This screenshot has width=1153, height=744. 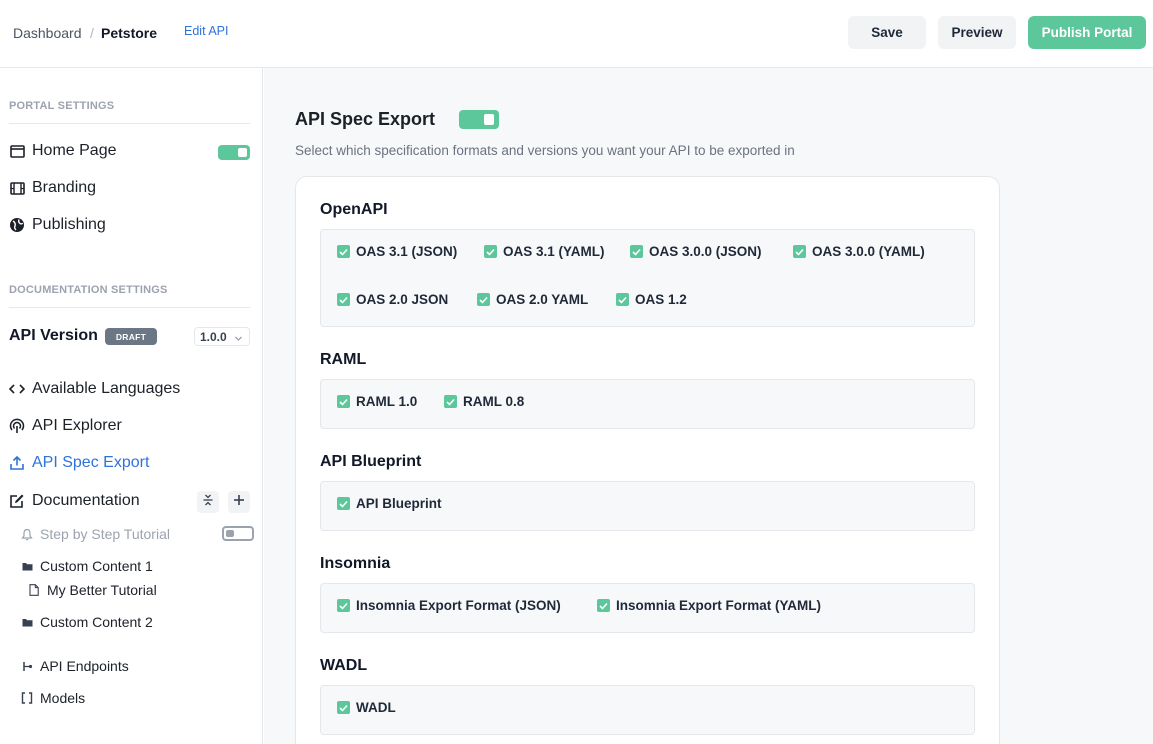 What do you see at coordinates (96, 566) in the screenshot?
I see `tree-item-label: Custom Content 1` at bounding box center [96, 566].